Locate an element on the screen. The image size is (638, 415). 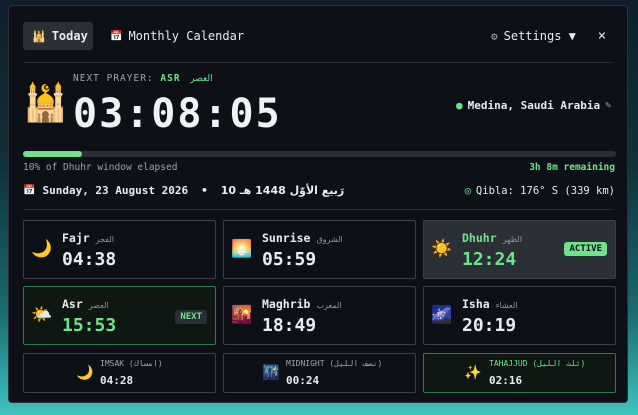
sunset-icon: 🌇 is located at coordinates (242, 315).